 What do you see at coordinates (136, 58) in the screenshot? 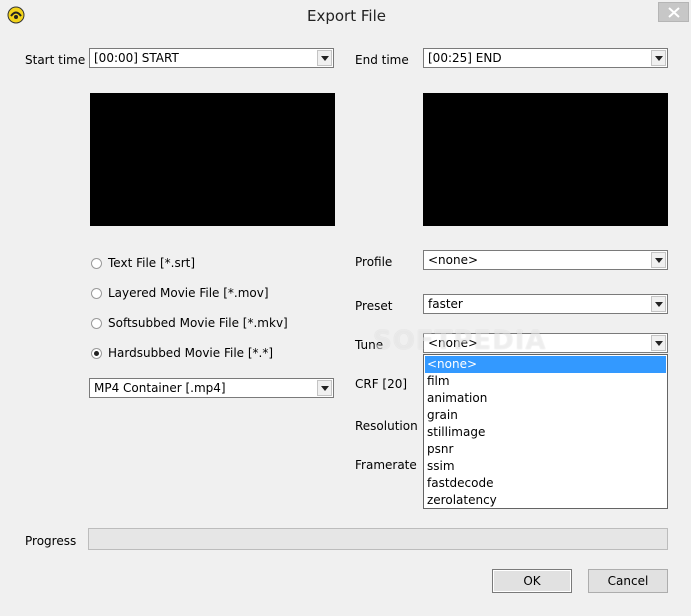
I see `start-time-value: [00:00] START` at bounding box center [136, 58].